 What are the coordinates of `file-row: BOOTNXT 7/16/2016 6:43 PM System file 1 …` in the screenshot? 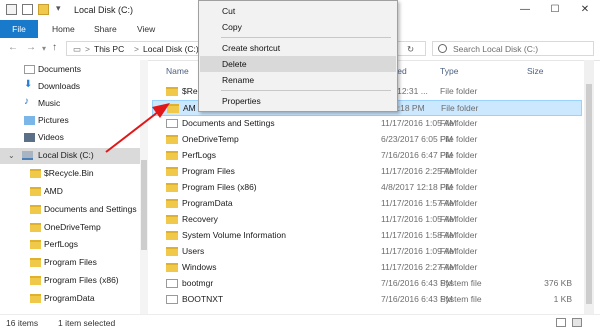 It's located at (367, 300).